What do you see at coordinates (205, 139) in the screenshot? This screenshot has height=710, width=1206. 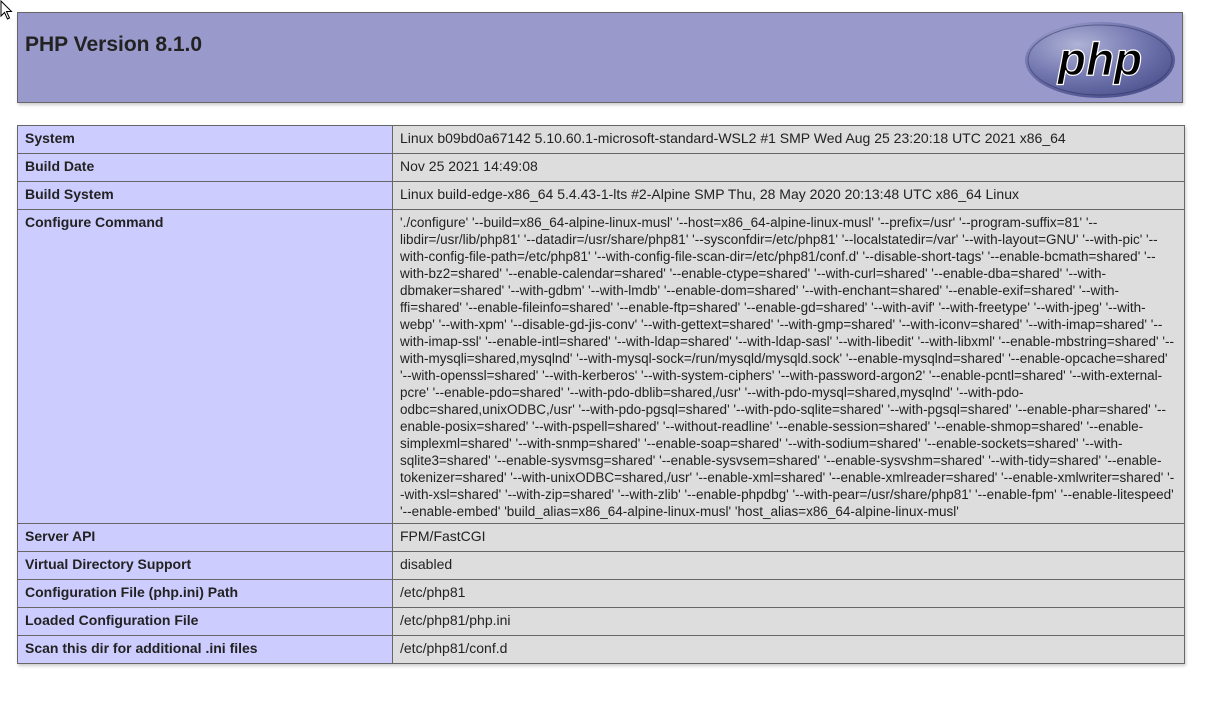 I see `row-label: System` at bounding box center [205, 139].